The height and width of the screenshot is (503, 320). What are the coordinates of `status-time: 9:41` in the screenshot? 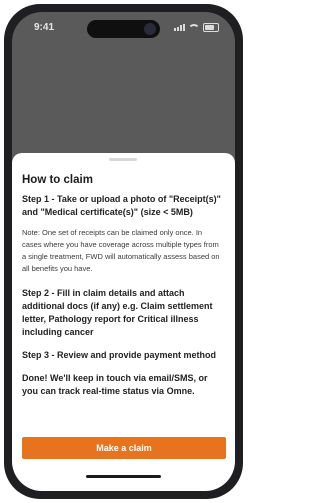 It's located at (44, 27).